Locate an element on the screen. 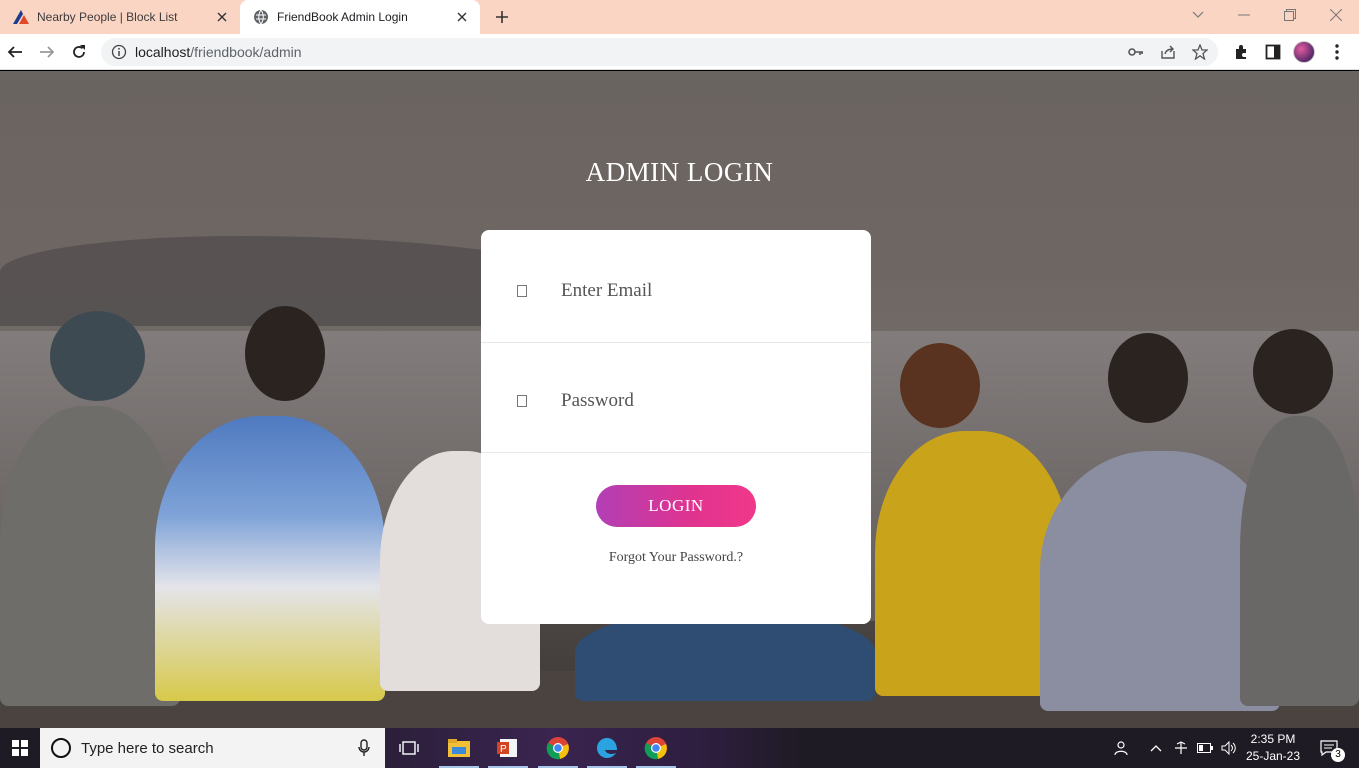 This screenshot has height=768, width=1359. key-icon is located at coordinates (1136, 52).